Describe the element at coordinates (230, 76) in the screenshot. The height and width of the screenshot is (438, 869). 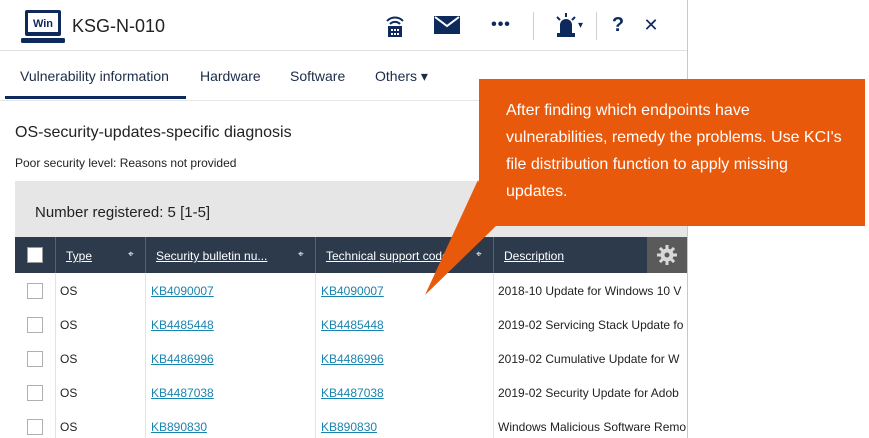
I see `tab-hardware: Hardware` at that location.